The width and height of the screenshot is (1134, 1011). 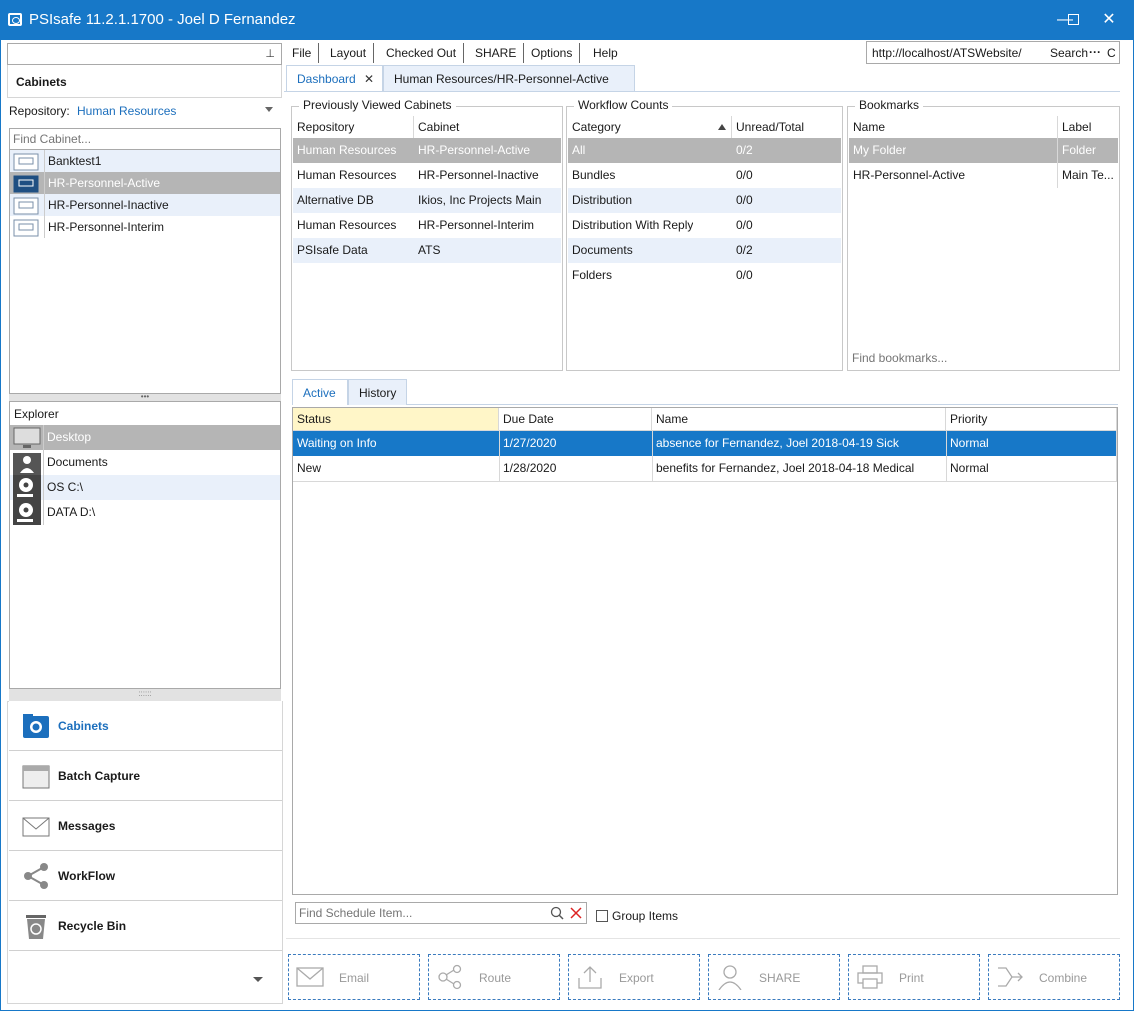 I want to click on nav-batch-capture-button: Batch Capture, so click(x=145, y=776).